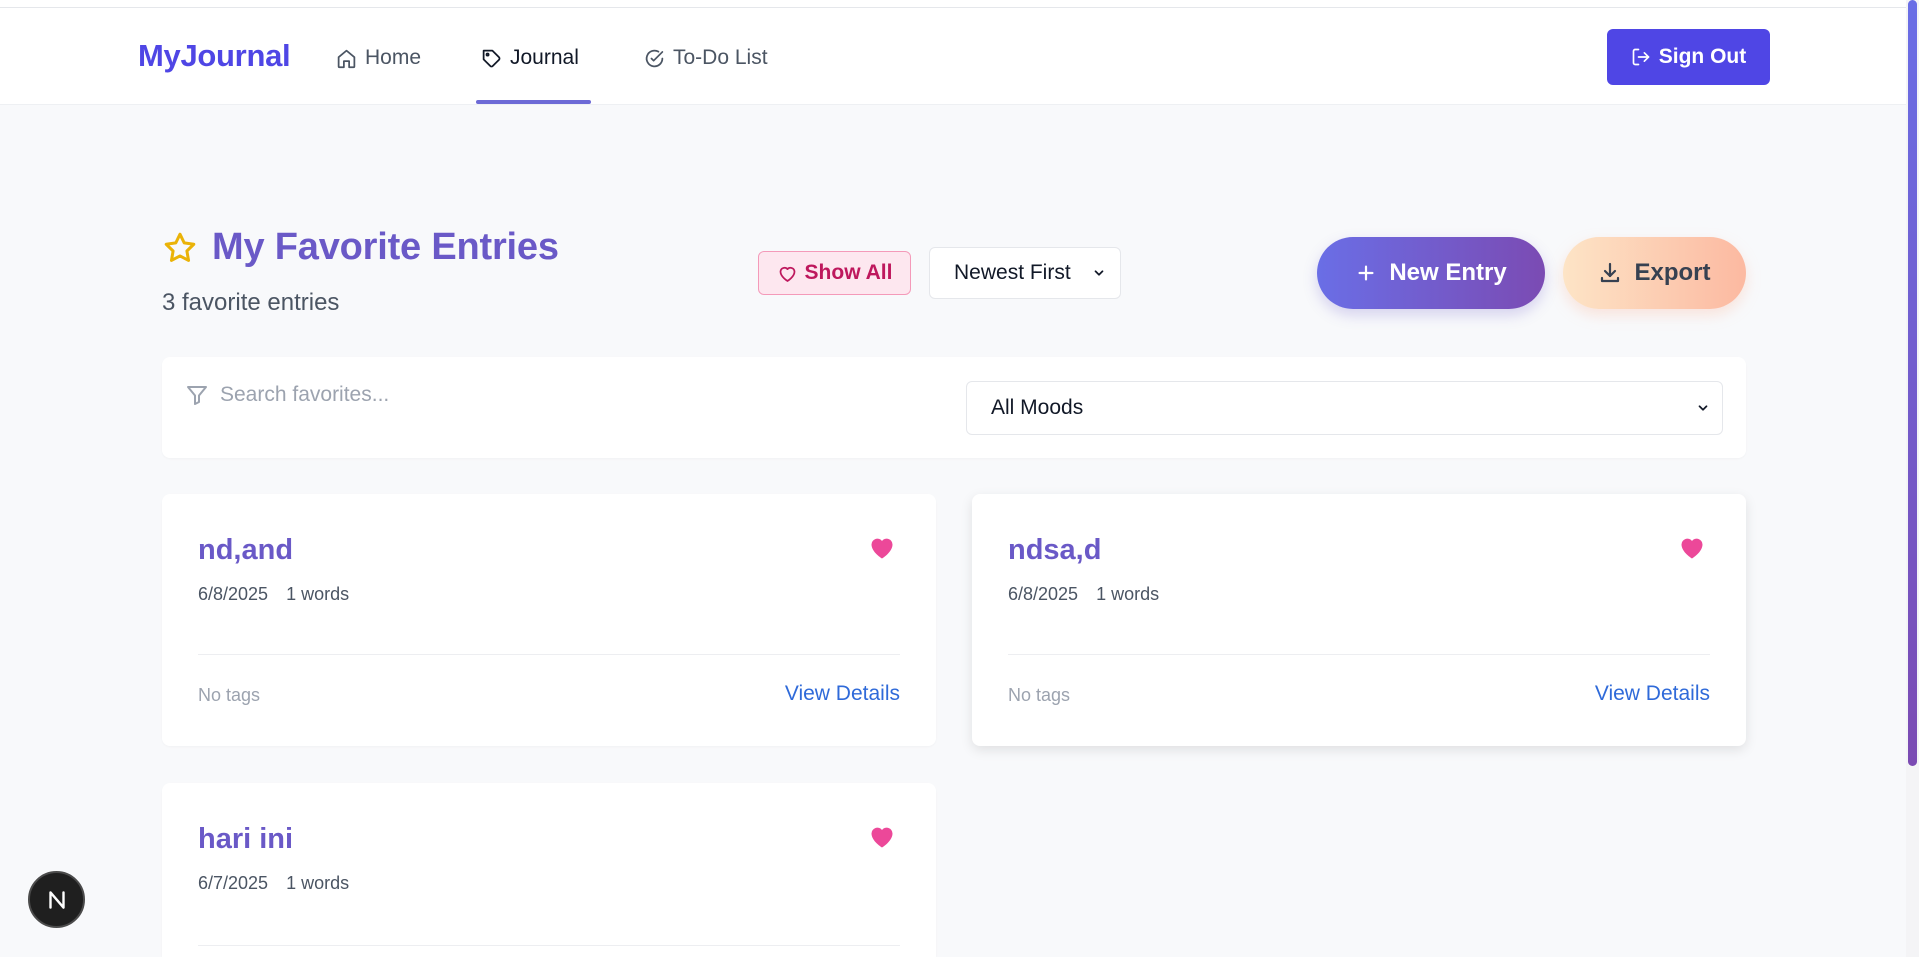  Describe the element at coordinates (654, 58) in the screenshot. I see `check-circle-icon` at that location.